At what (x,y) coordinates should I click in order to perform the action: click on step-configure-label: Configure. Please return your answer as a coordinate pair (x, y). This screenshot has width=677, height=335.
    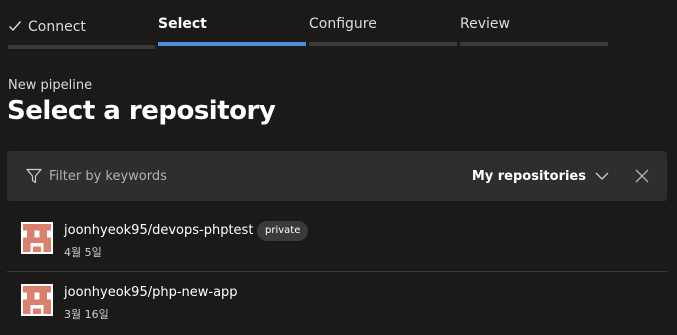
    Looking at the image, I should click on (343, 24).